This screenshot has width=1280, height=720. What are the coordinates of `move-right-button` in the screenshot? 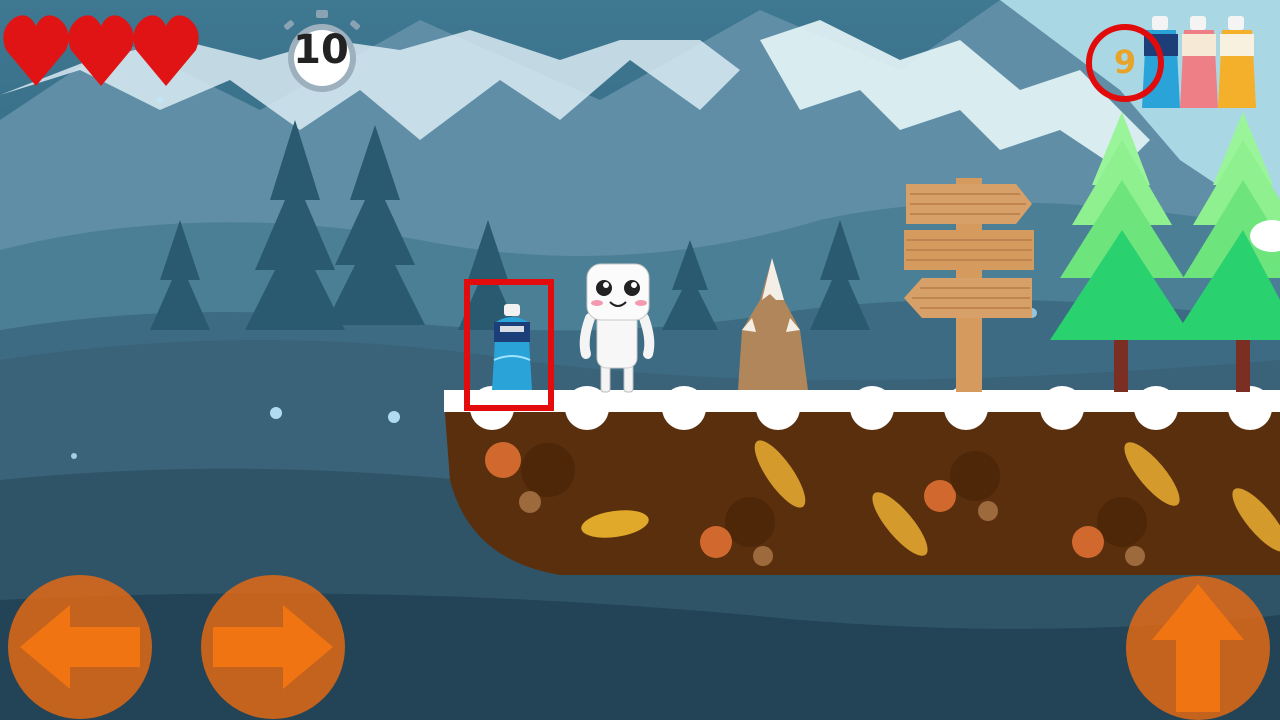 It's located at (273, 647).